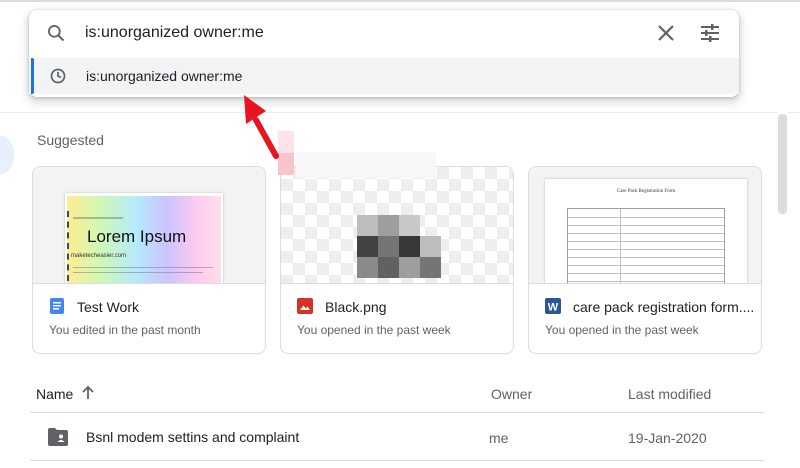 The image size is (800, 468). I want to click on annotation-arrow-icon, so click(261, 127).